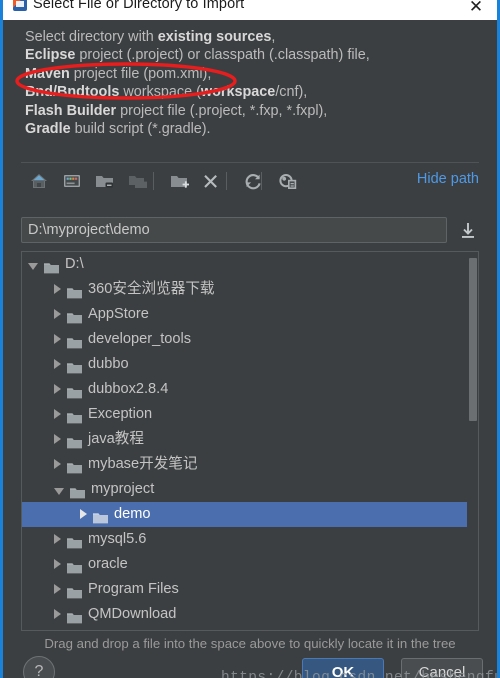 The width and height of the screenshot is (500, 678). Describe the element at coordinates (244, 564) in the screenshot. I see `tree-row: oracle` at that location.